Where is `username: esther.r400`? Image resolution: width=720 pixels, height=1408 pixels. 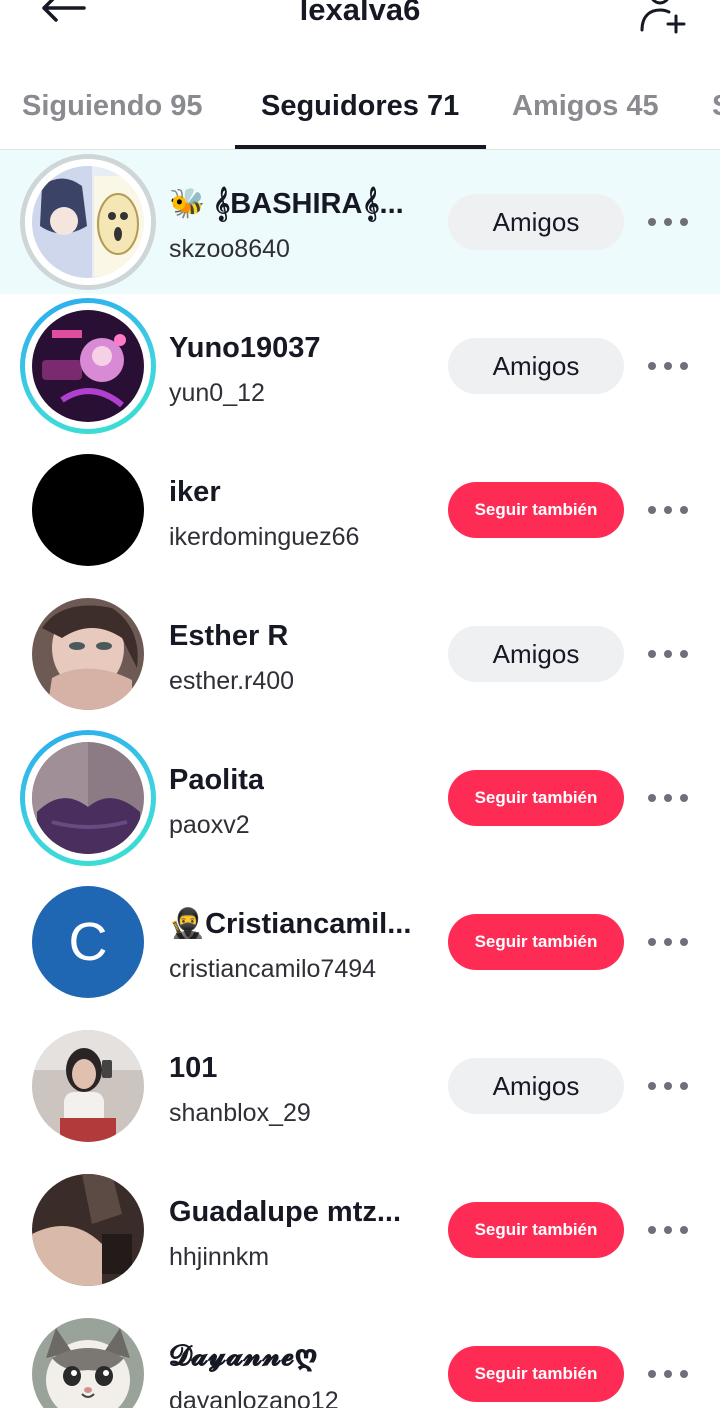
username: esther.r400 is located at coordinates (232, 681).